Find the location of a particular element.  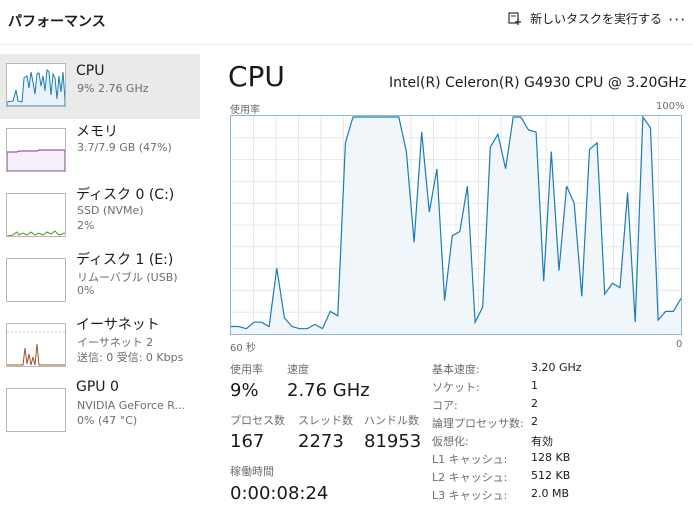

uptime-value: 0:00:08:24 is located at coordinates (279, 493).